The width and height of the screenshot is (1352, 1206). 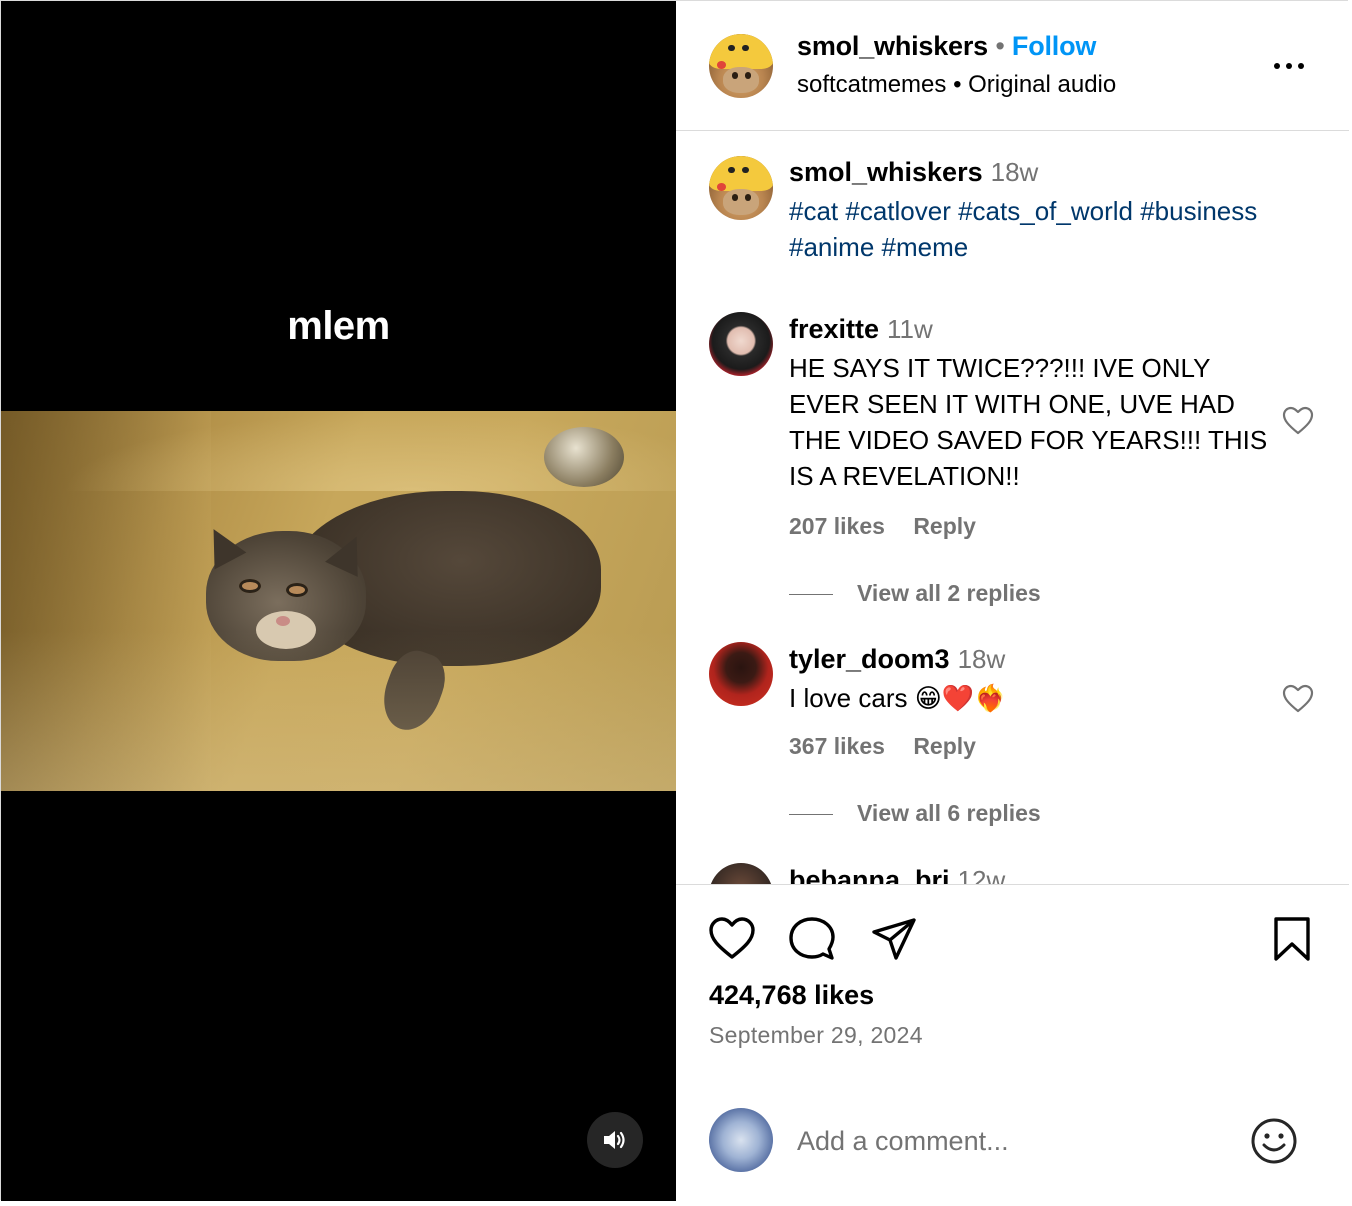 What do you see at coordinates (898, 698) in the screenshot?
I see `comment-text: I love cars 😁❤️❤️‍🔥` at bounding box center [898, 698].